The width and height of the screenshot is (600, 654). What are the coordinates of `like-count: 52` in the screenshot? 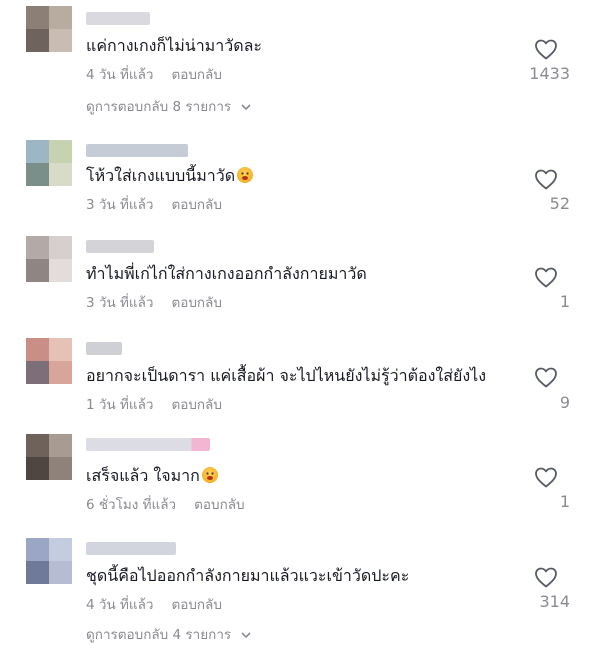 It's located at (559, 203).